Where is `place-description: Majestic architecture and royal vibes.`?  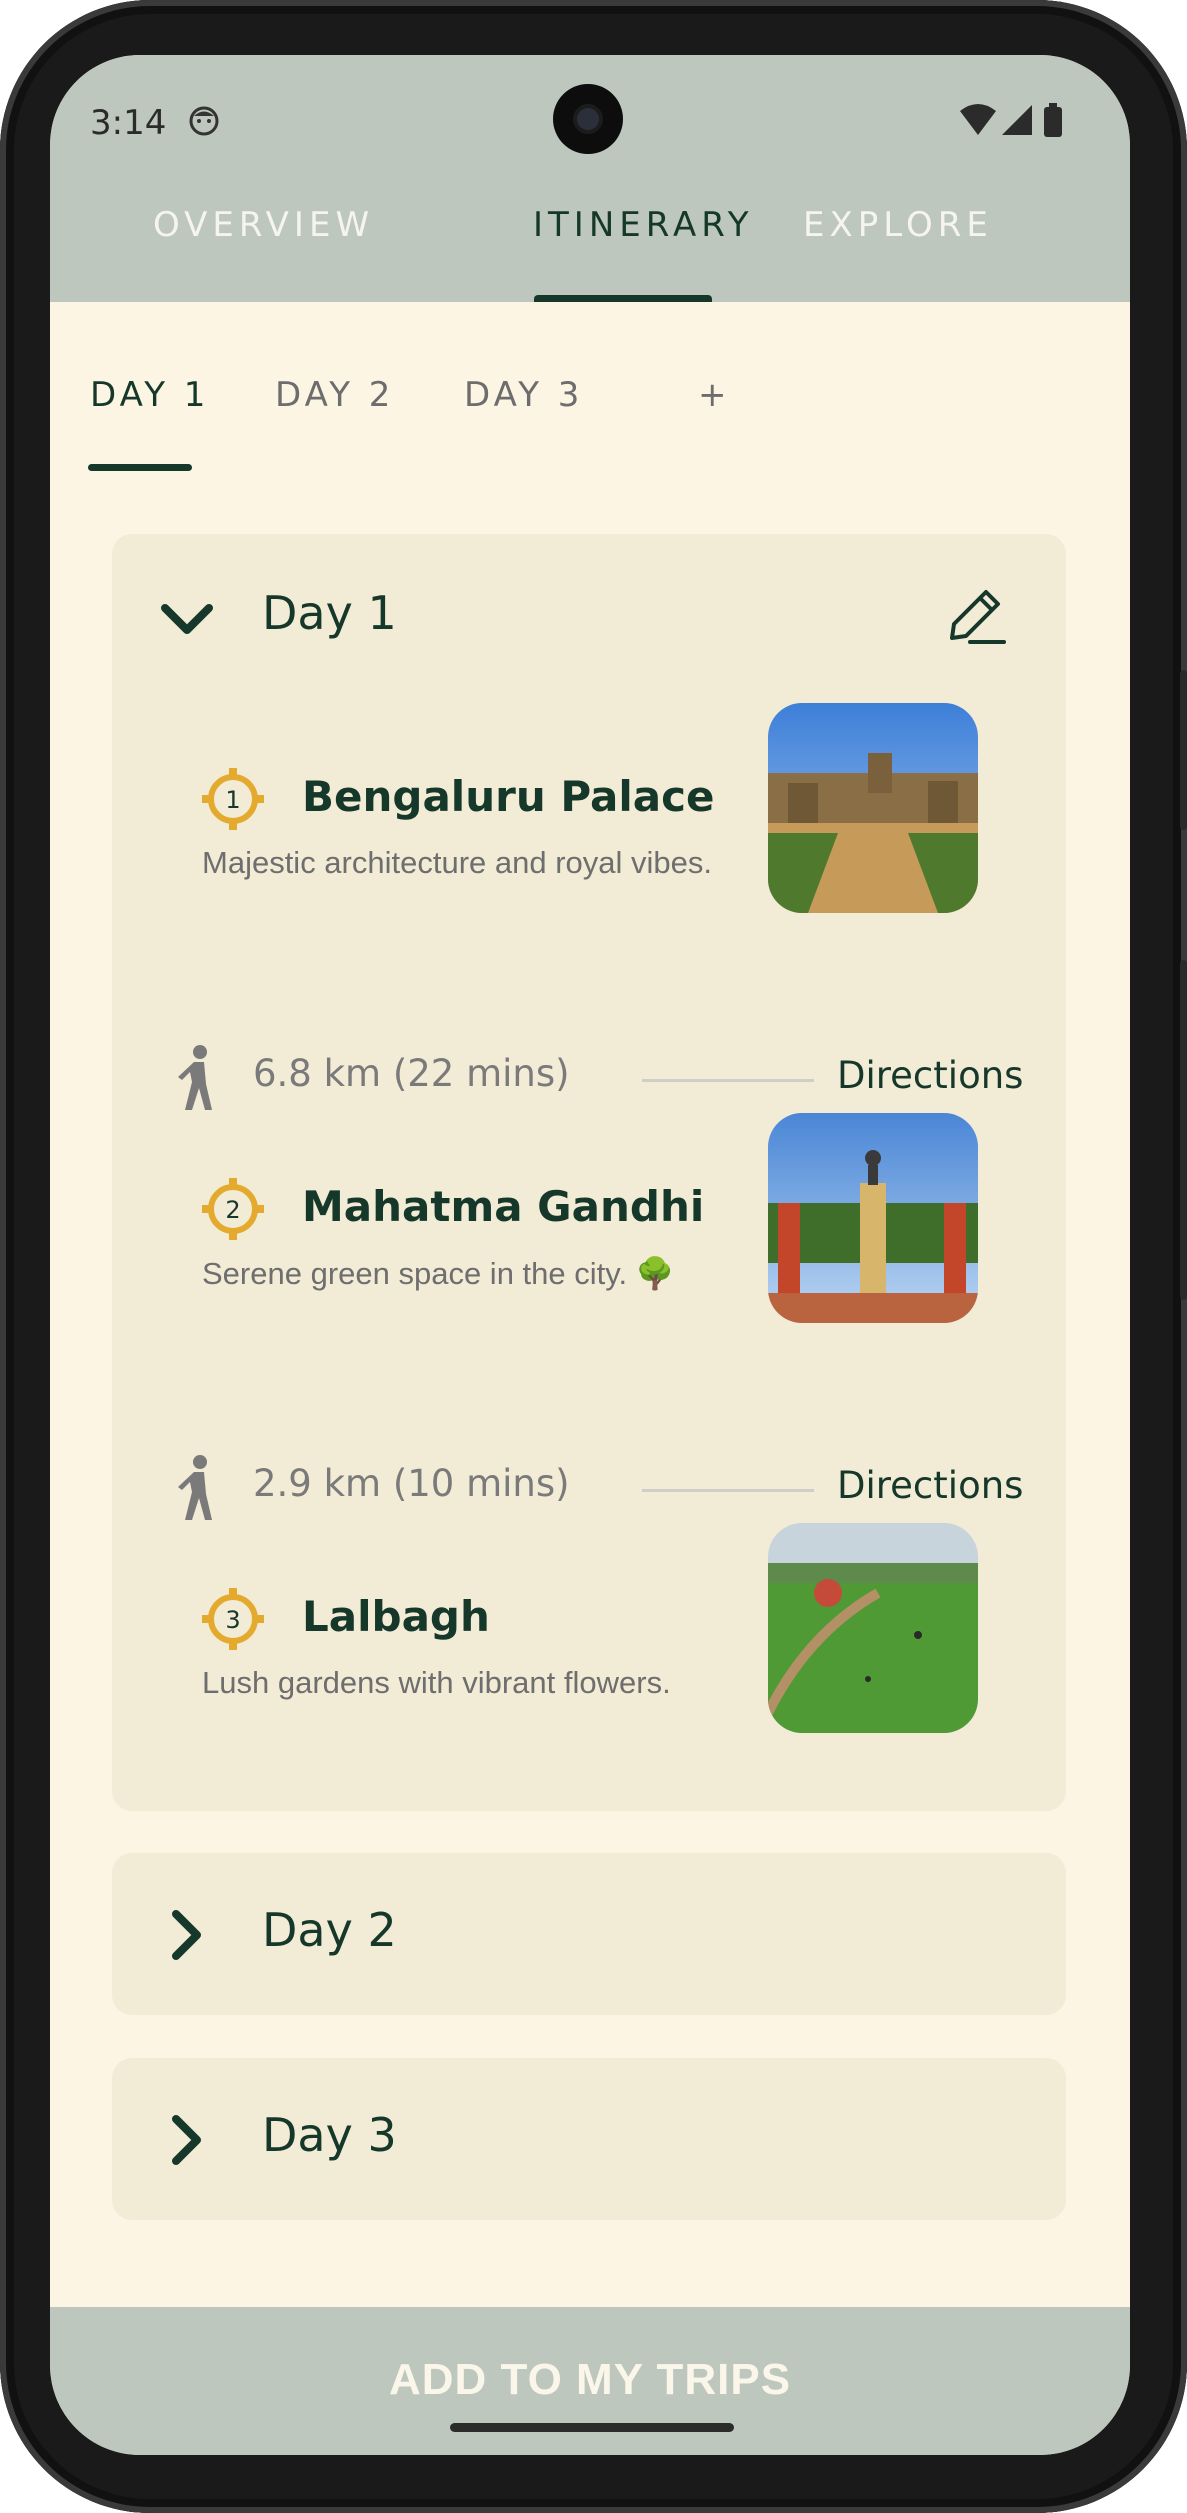
place-description: Majestic architecture and royal vibes. is located at coordinates (457, 862).